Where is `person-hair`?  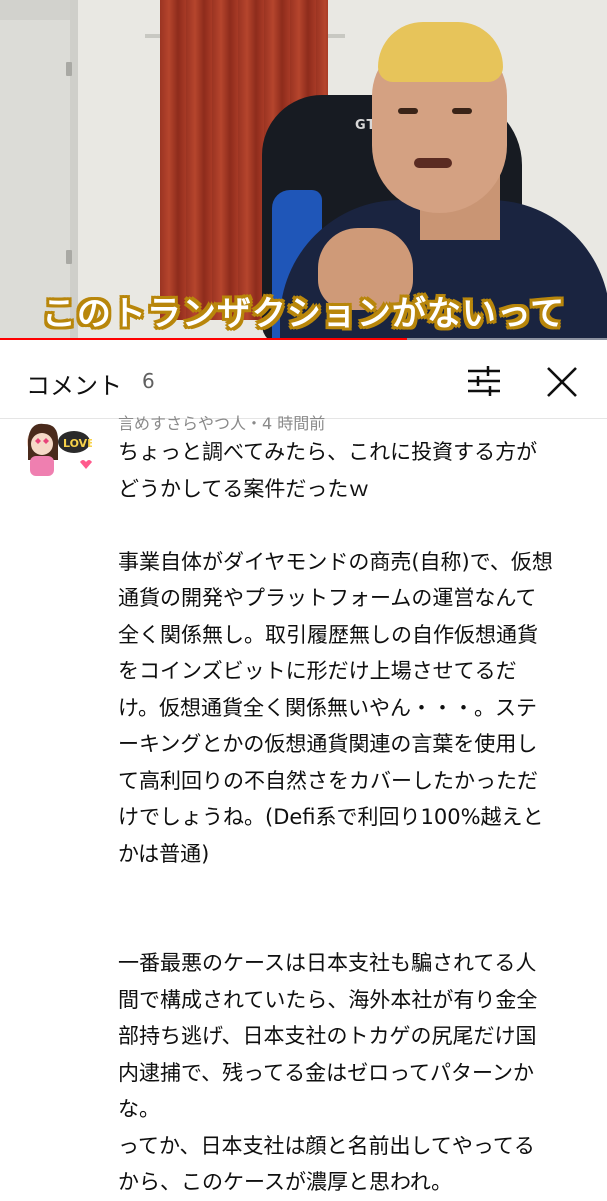 person-hair is located at coordinates (440, 52).